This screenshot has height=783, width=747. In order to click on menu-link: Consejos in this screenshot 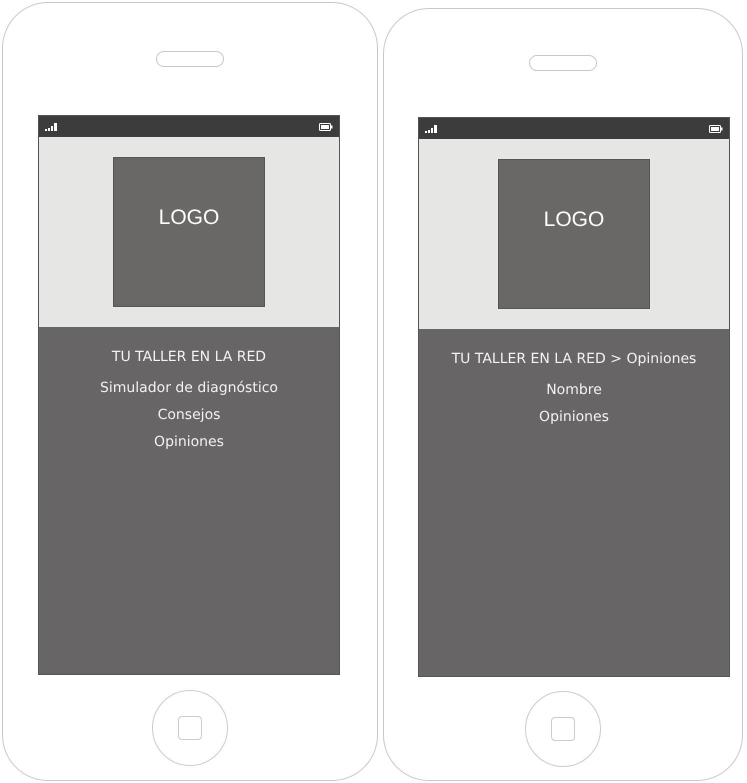, I will do `click(189, 415)`.